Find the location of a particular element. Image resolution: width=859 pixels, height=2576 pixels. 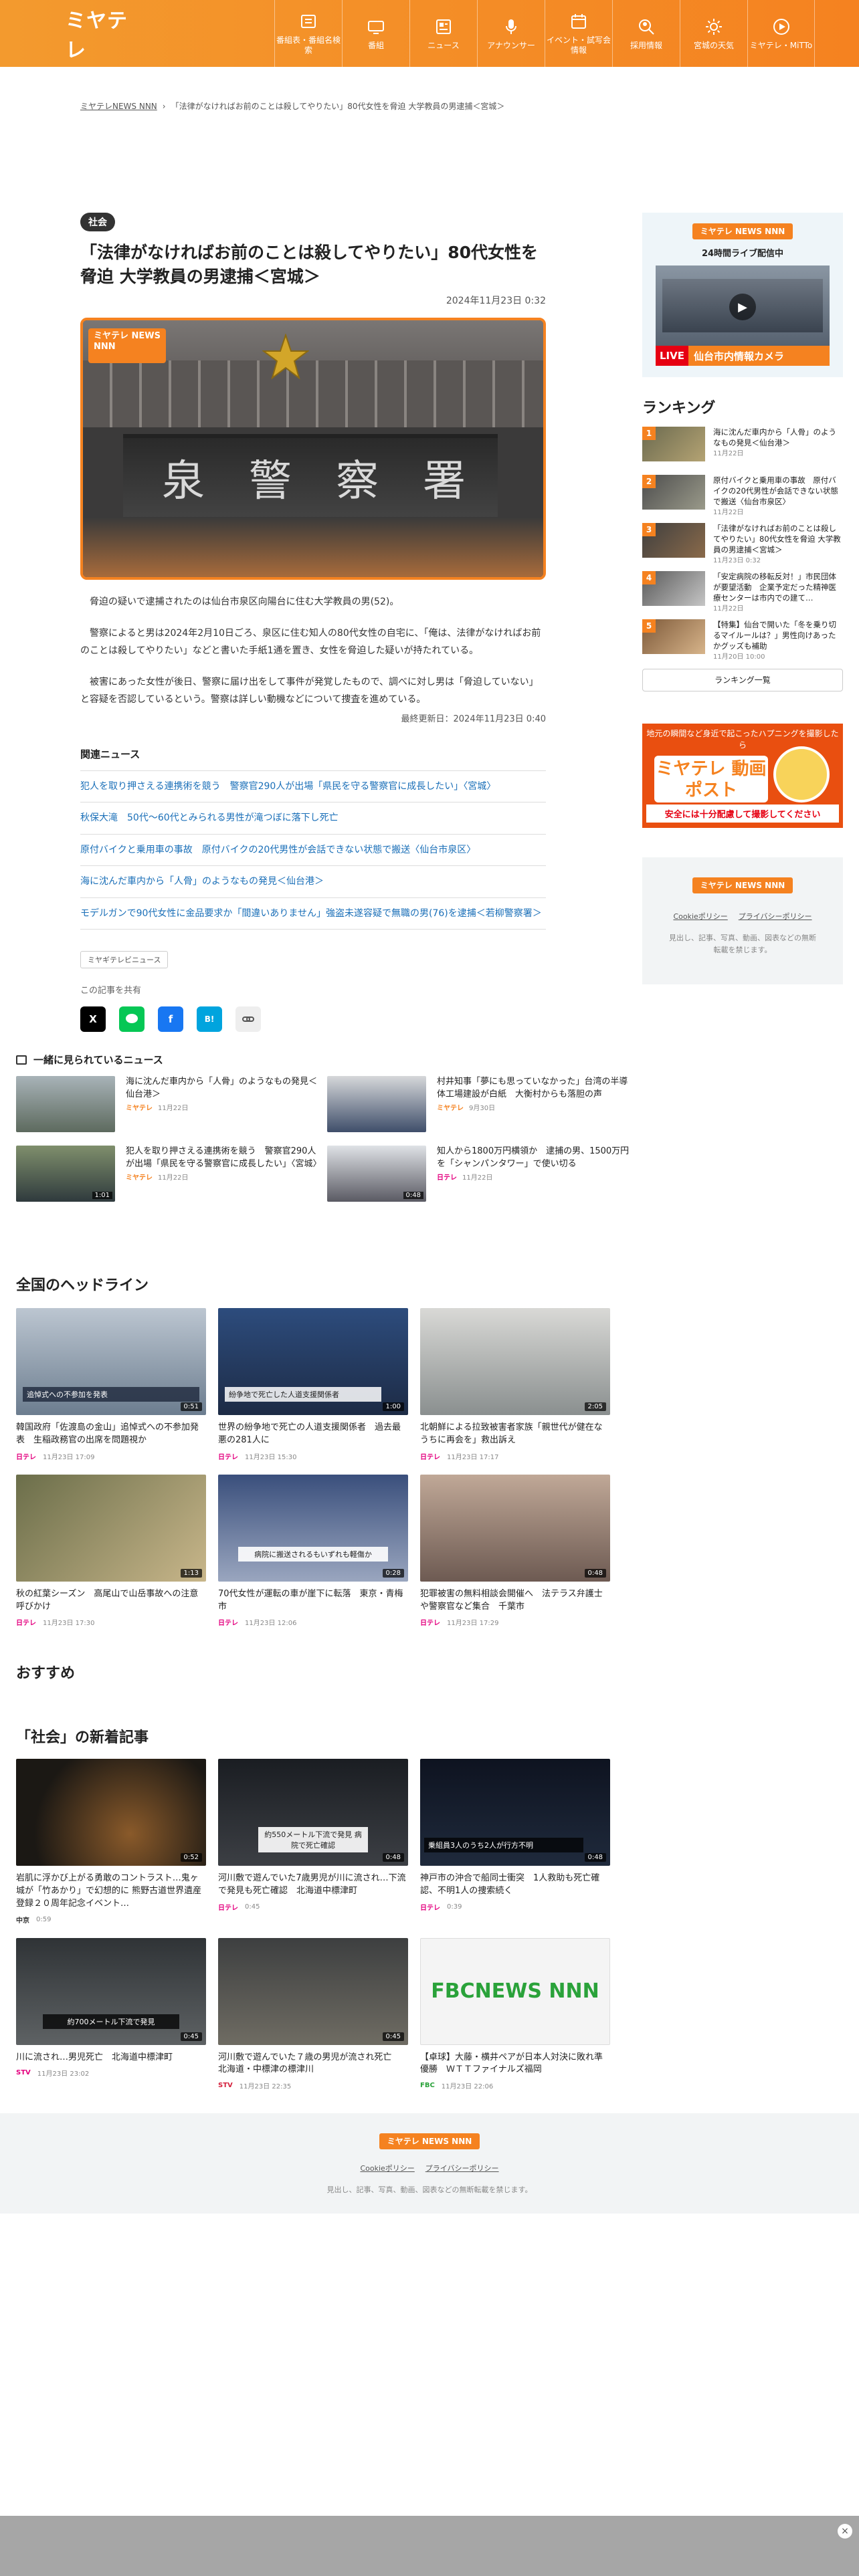

article-tag: ミヤギテレビニュース is located at coordinates (124, 959).